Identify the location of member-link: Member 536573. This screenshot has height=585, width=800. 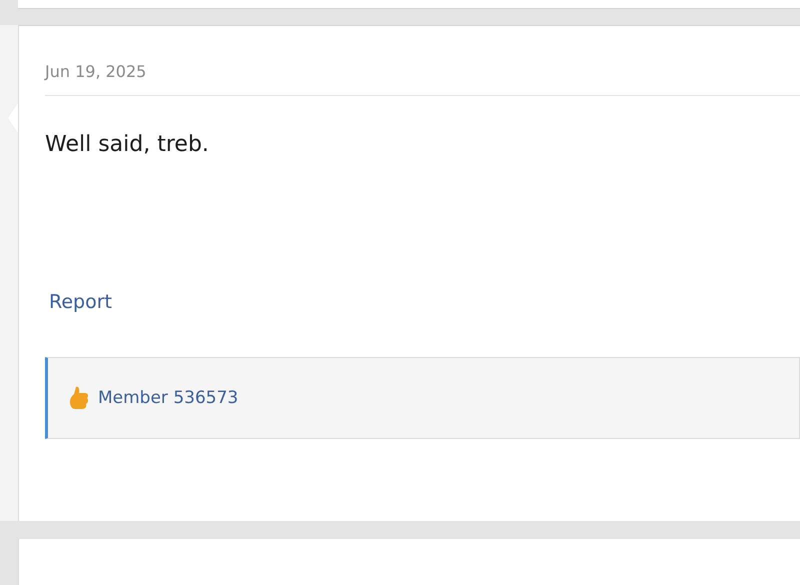
(168, 398).